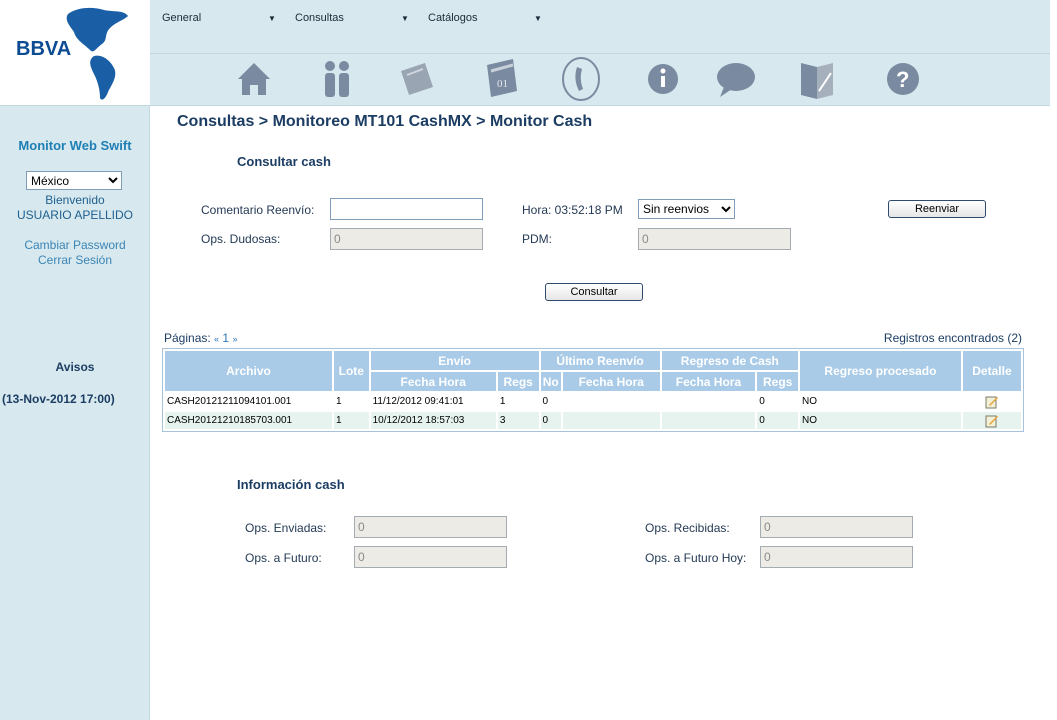  What do you see at coordinates (433, 381) in the screenshot?
I see `col-envio-fecha: Fecha Hora` at bounding box center [433, 381].